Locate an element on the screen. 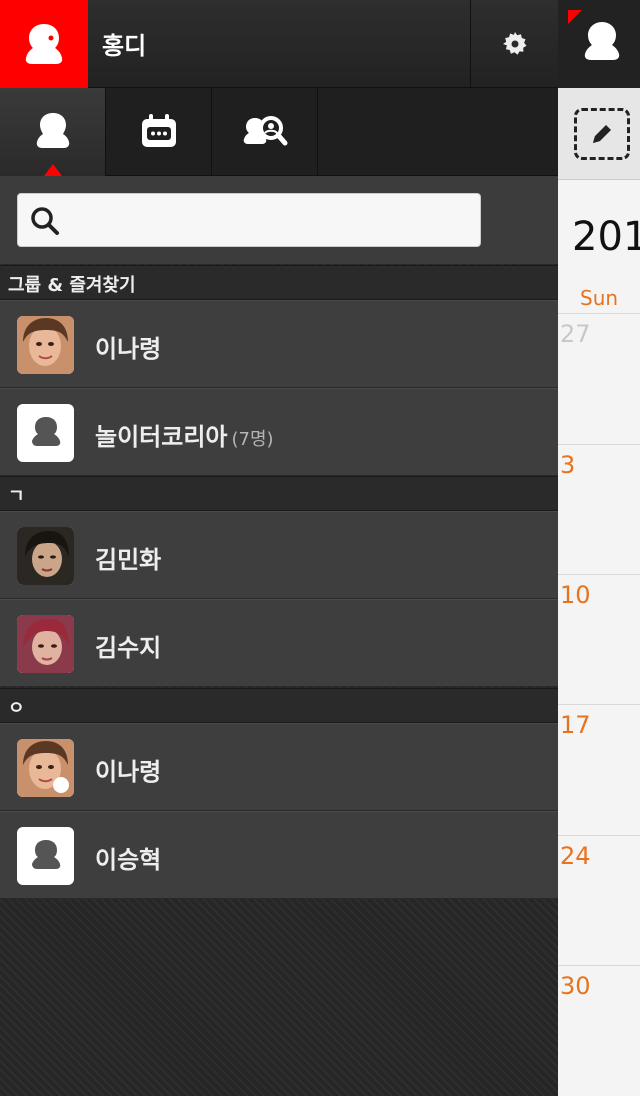 The image size is (640, 1096). edit-profile-button is located at coordinates (514, 44).